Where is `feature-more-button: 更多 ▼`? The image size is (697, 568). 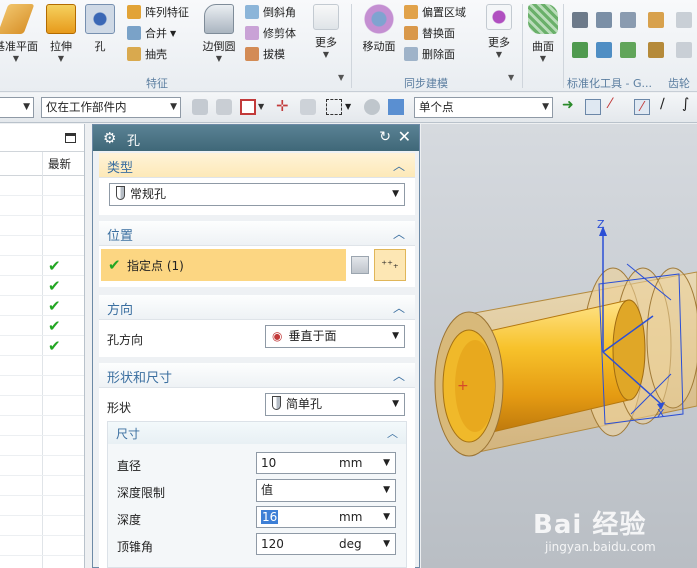
feature-more-button: 更多 ▼ is located at coordinates (326, 32).